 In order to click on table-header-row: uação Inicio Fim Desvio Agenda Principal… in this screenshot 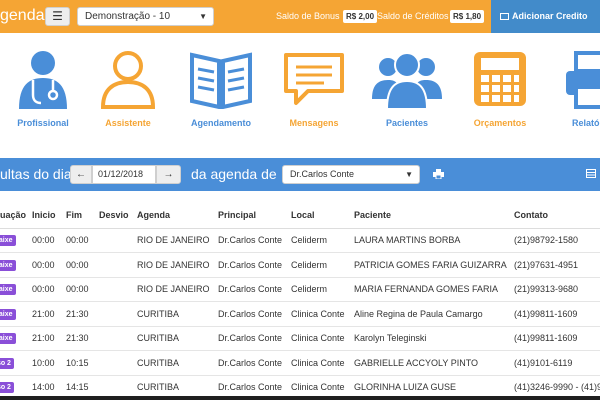, I will do `click(300, 215)`.